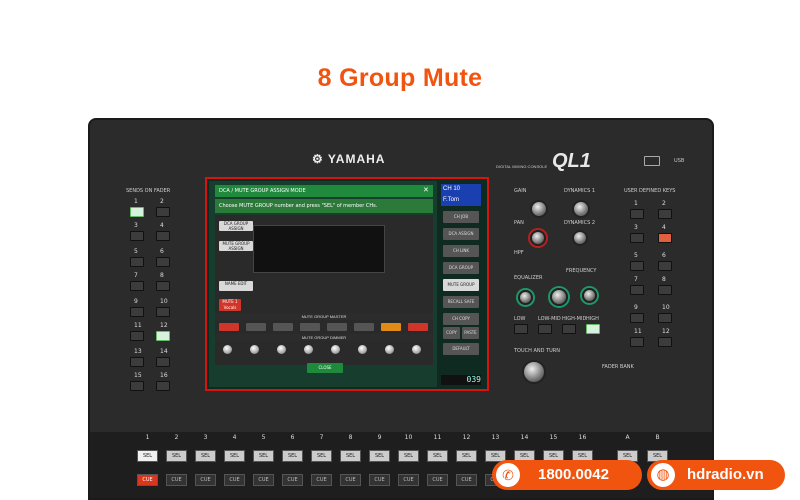  Describe the element at coordinates (525, 297) in the screenshot. I see `eq-q-knob` at that location.